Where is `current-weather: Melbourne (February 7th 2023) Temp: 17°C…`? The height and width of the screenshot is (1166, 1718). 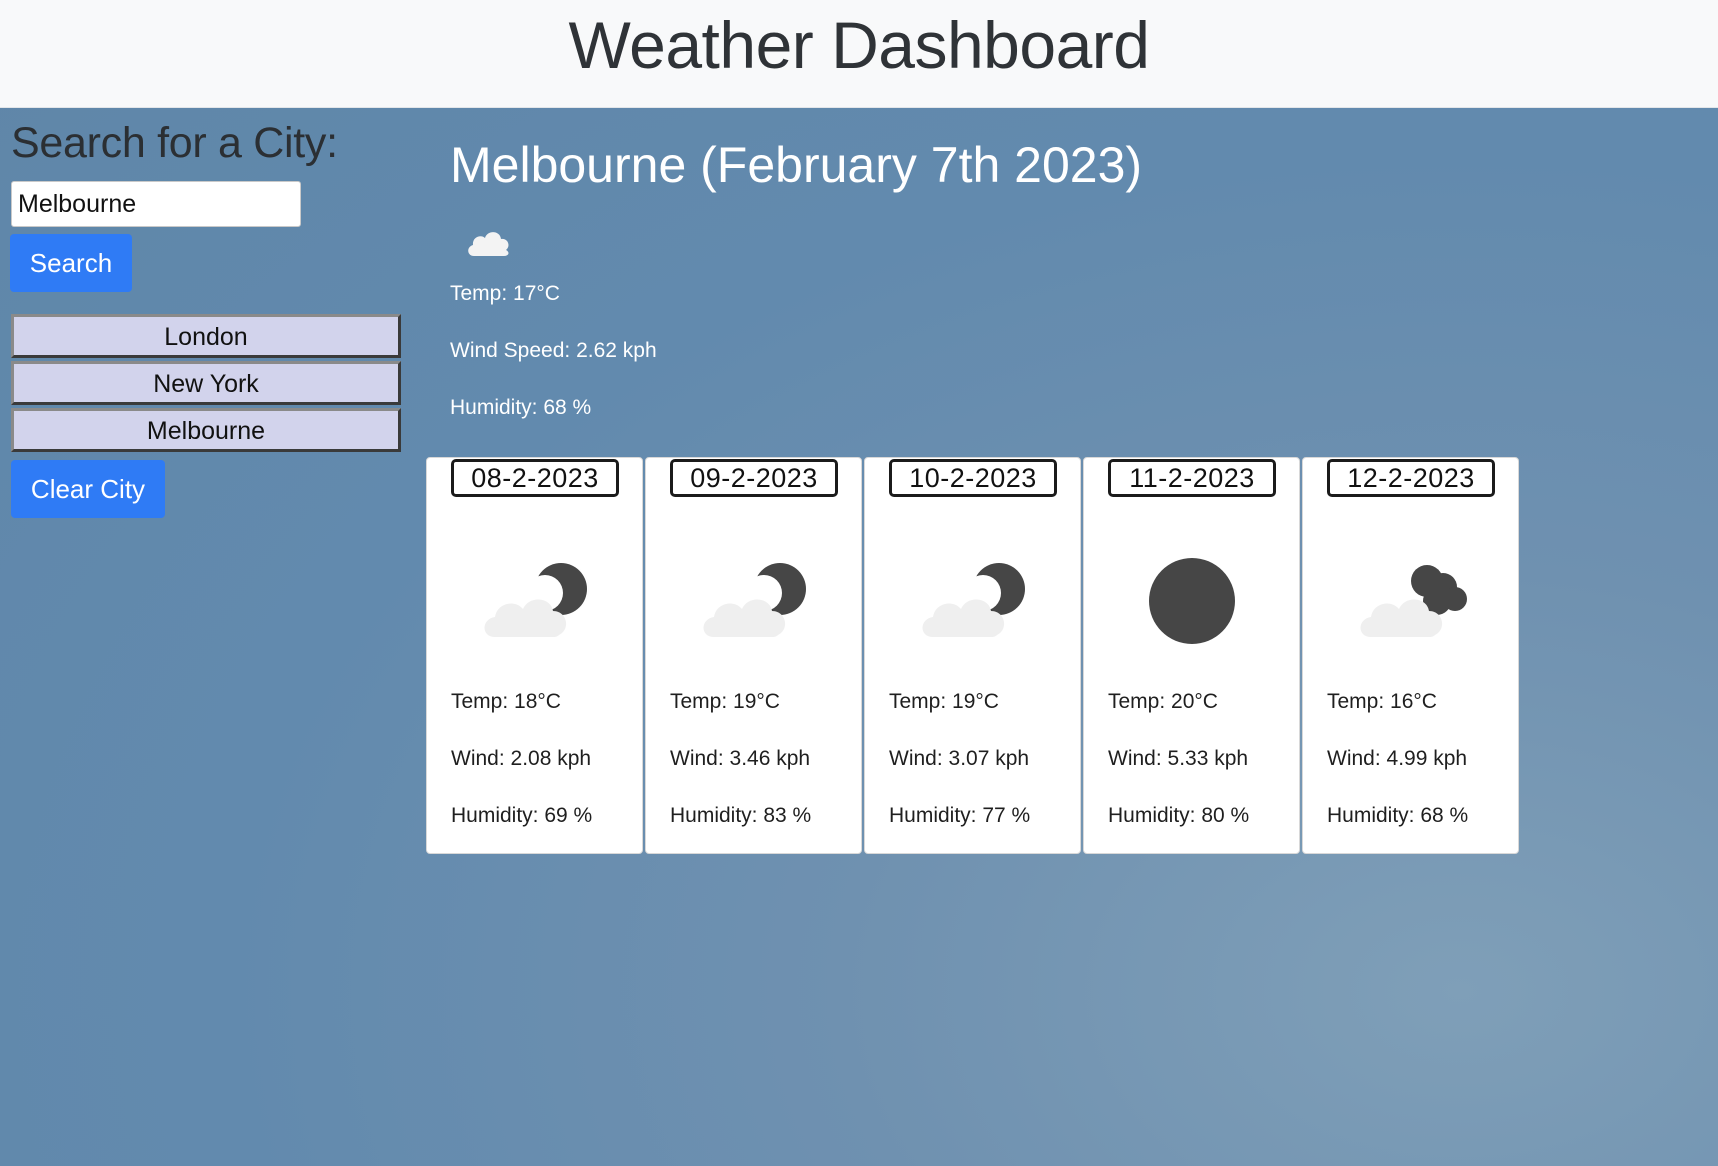 current-weather: Melbourne (February 7th 2023) Temp: 17°C… is located at coordinates (796, 283).